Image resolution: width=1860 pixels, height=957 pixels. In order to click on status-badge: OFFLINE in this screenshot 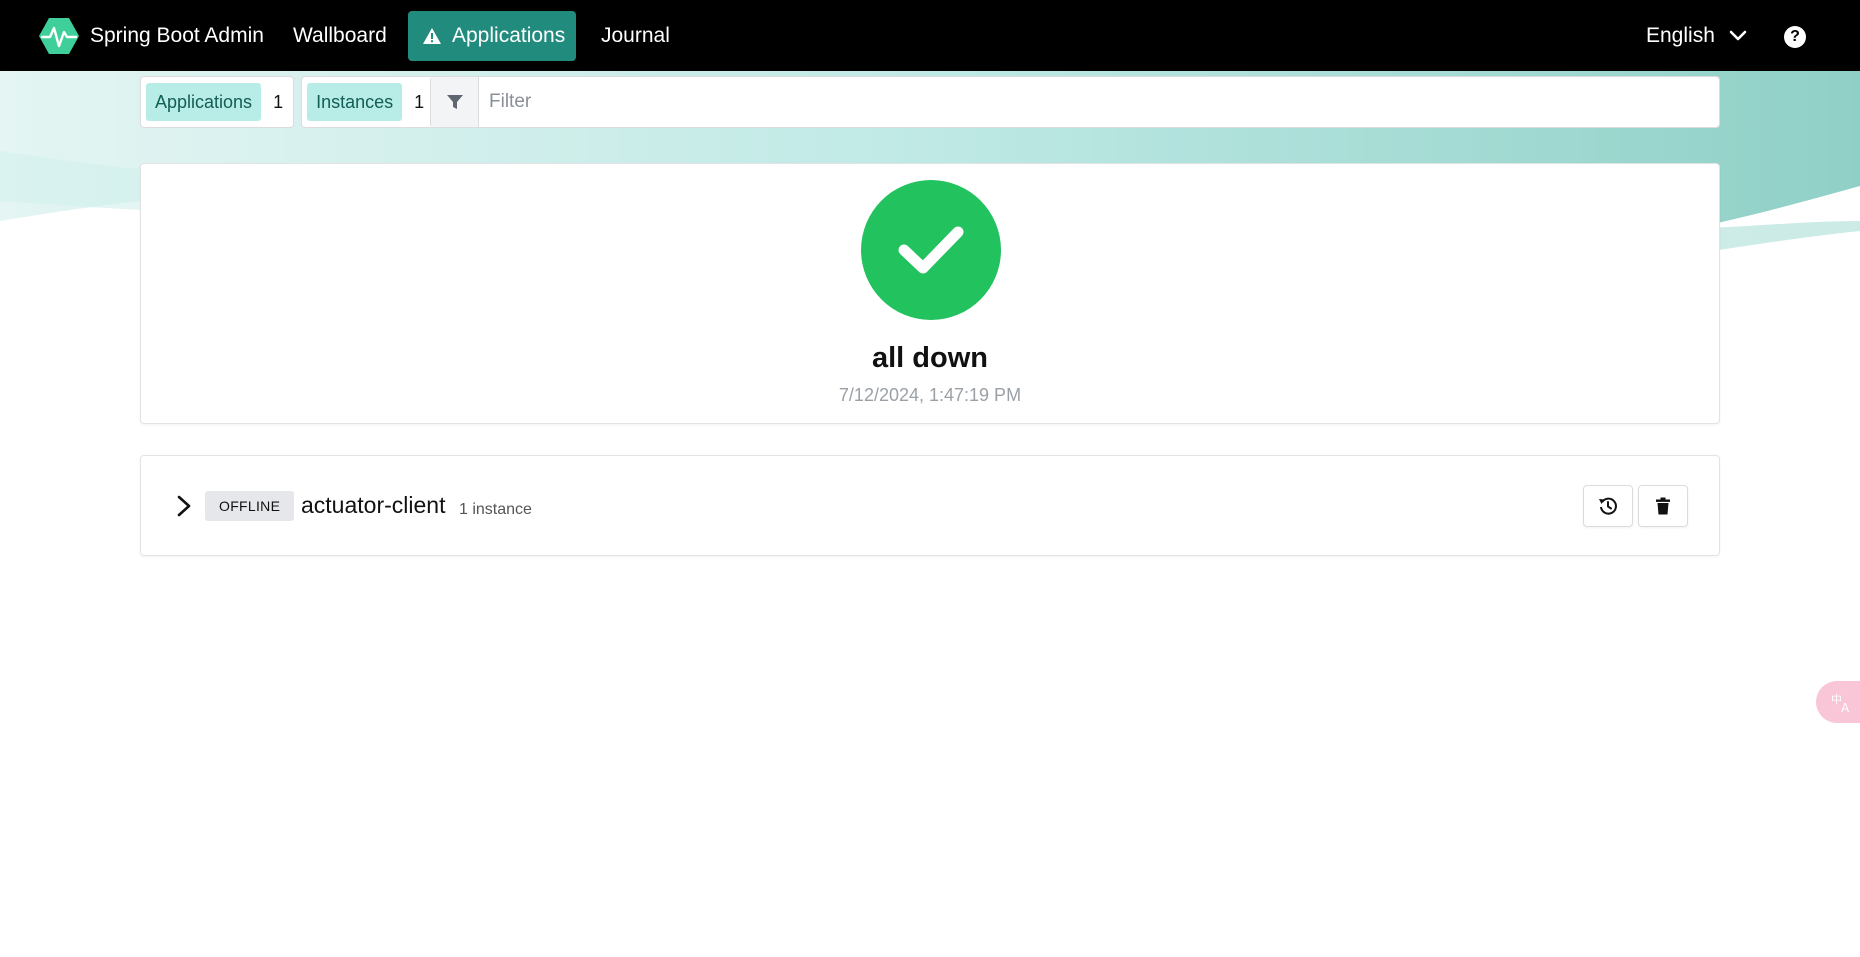, I will do `click(250, 506)`.